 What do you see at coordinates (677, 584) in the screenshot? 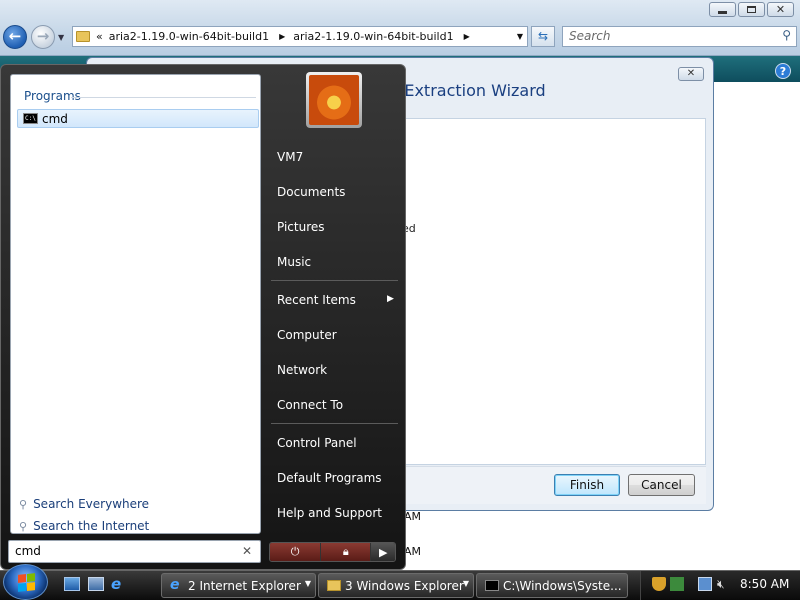
I see `windows-update-icon` at bounding box center [677, 584].